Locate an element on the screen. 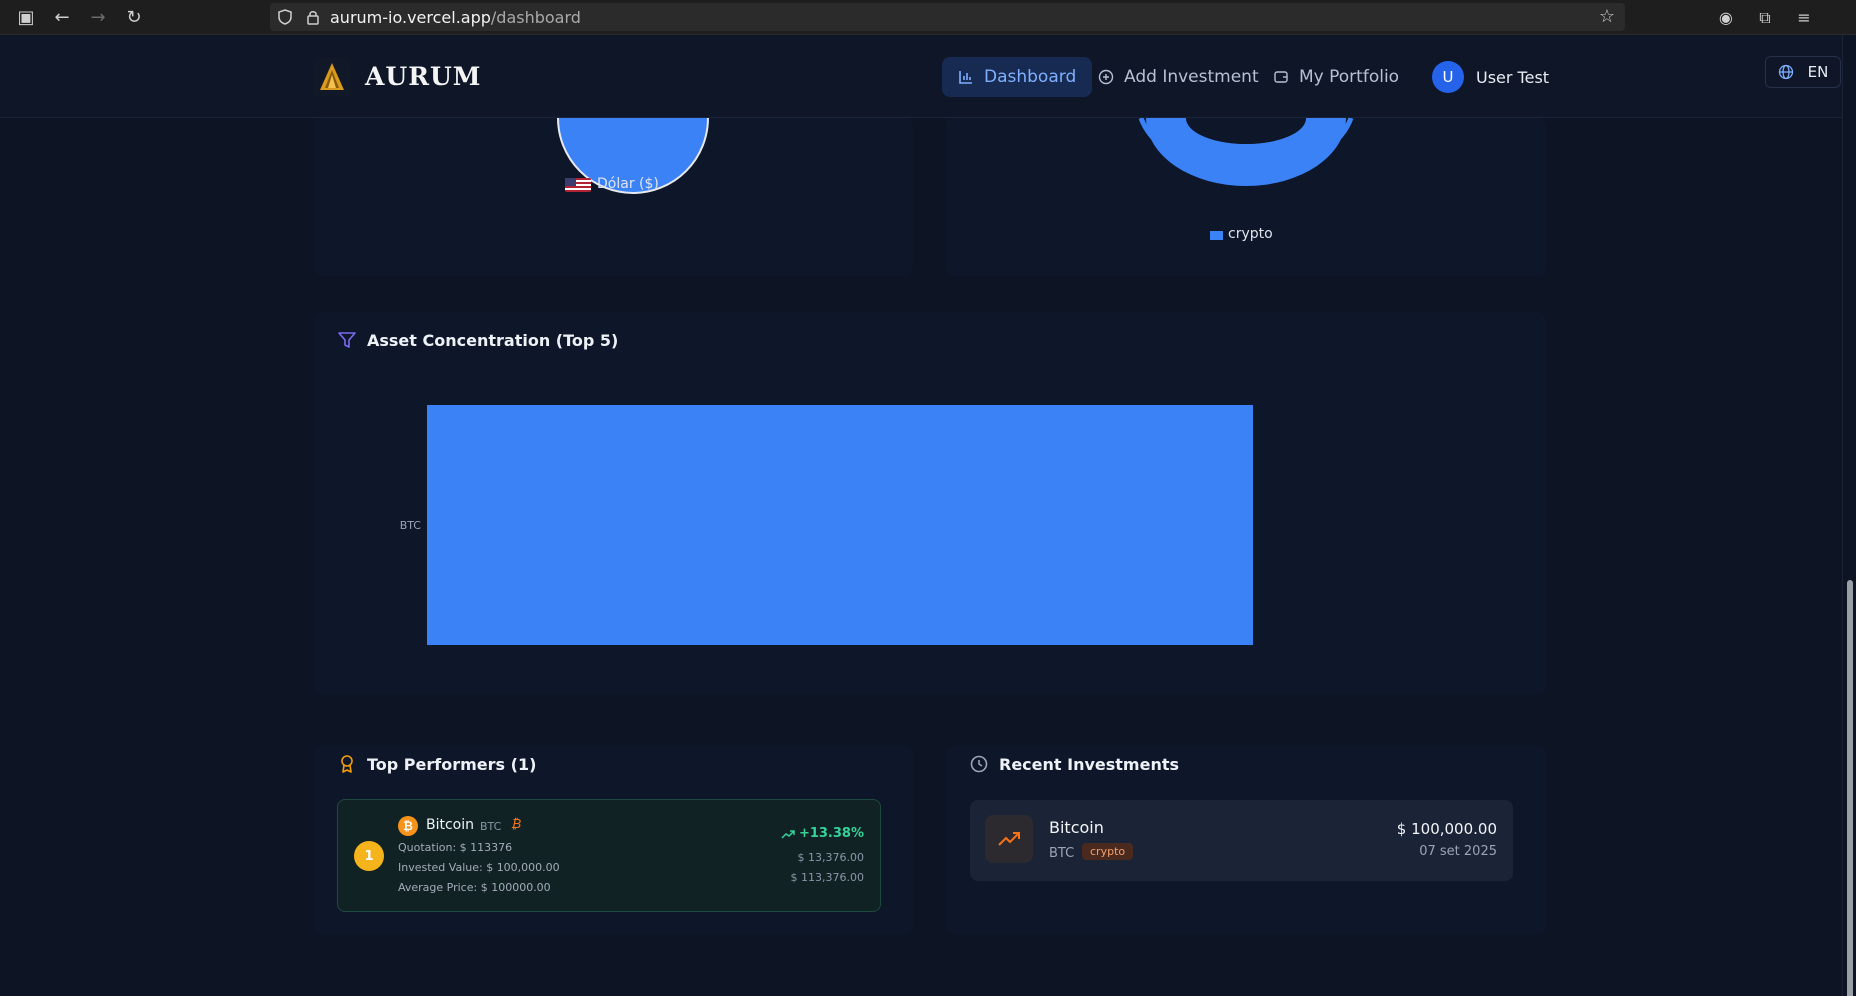  back-icon: ← is located at coordinates (62, 18).